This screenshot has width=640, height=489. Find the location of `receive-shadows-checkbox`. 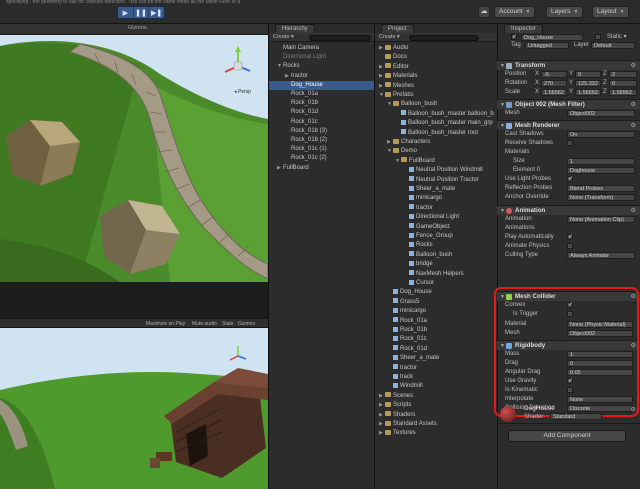

receive-shadows-checkbox is located at coordinates (570, 143).